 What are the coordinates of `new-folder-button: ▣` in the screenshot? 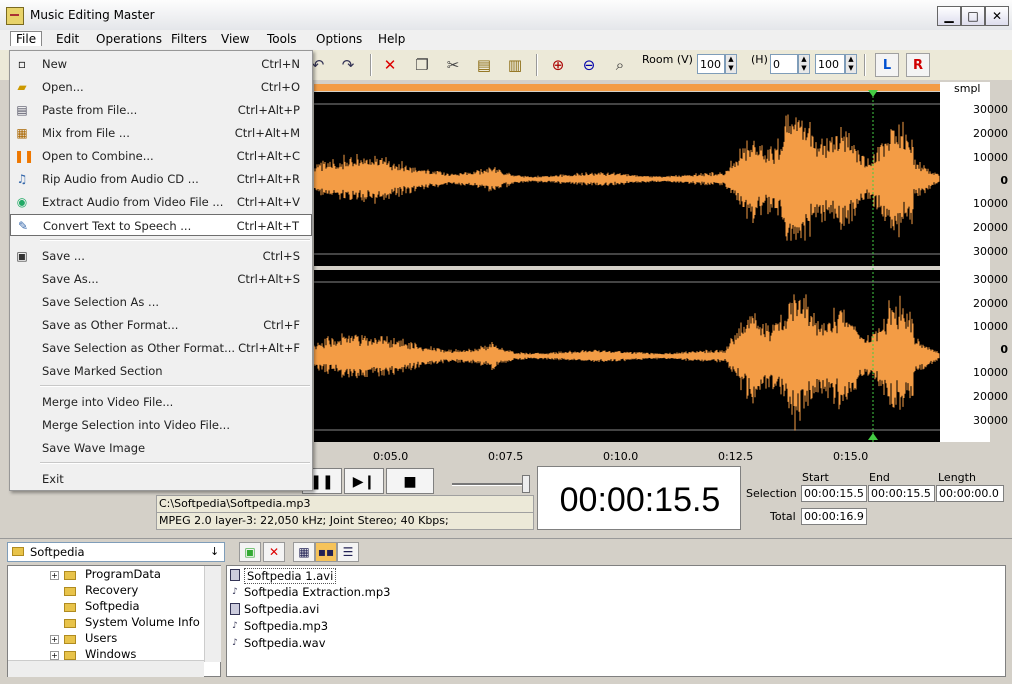 It's located at (250, 552).